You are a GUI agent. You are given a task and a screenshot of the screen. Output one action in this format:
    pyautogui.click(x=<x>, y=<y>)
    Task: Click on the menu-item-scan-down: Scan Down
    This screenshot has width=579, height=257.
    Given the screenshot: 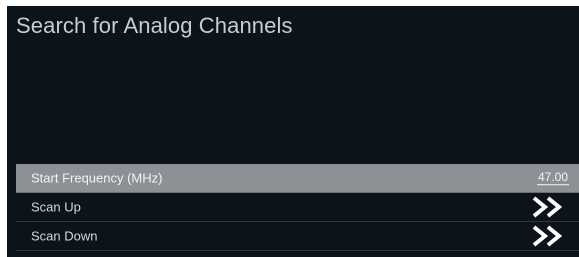 What is the action you would take?
    pyautogui.click(x=297, y=236)
    